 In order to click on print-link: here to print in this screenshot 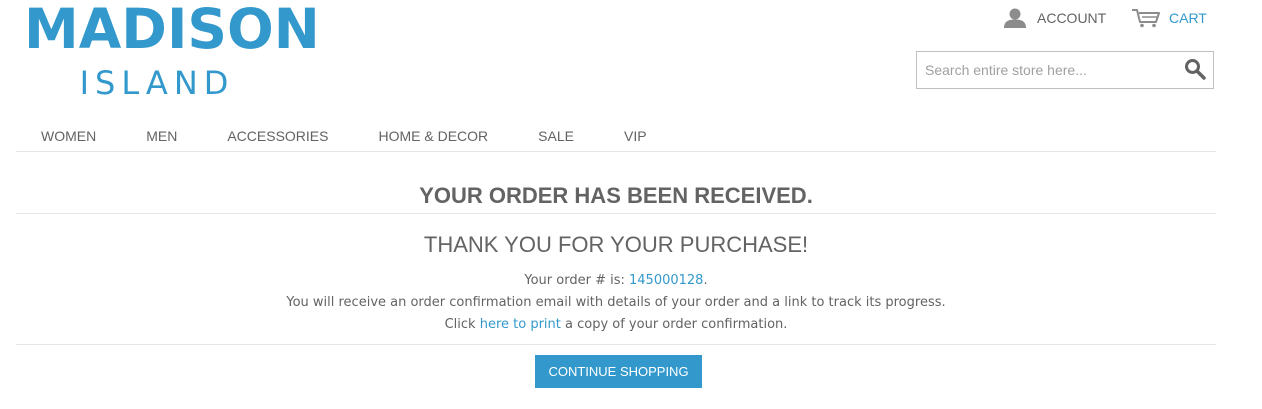, I will do `click(520, 324)`.